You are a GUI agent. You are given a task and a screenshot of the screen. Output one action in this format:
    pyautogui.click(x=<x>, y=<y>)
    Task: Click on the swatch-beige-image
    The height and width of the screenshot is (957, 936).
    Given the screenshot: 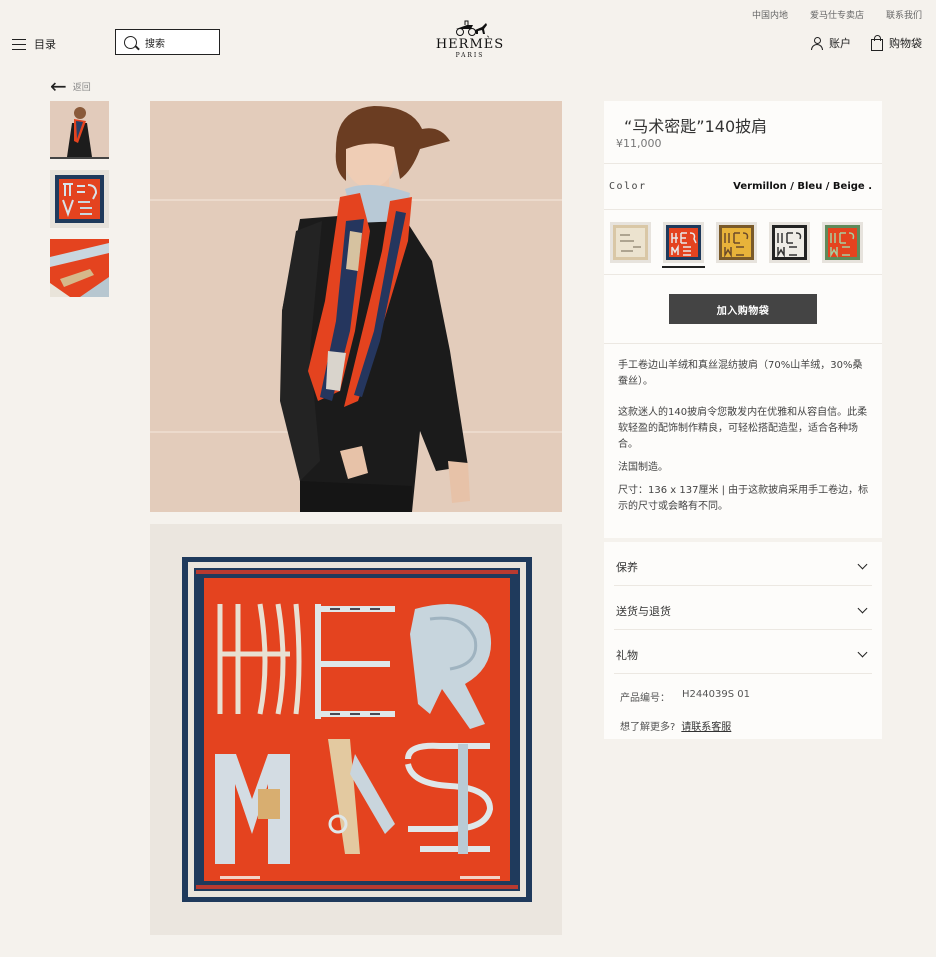 What is the action you would take?
    pyautogui.click(x=630, y=242)
    